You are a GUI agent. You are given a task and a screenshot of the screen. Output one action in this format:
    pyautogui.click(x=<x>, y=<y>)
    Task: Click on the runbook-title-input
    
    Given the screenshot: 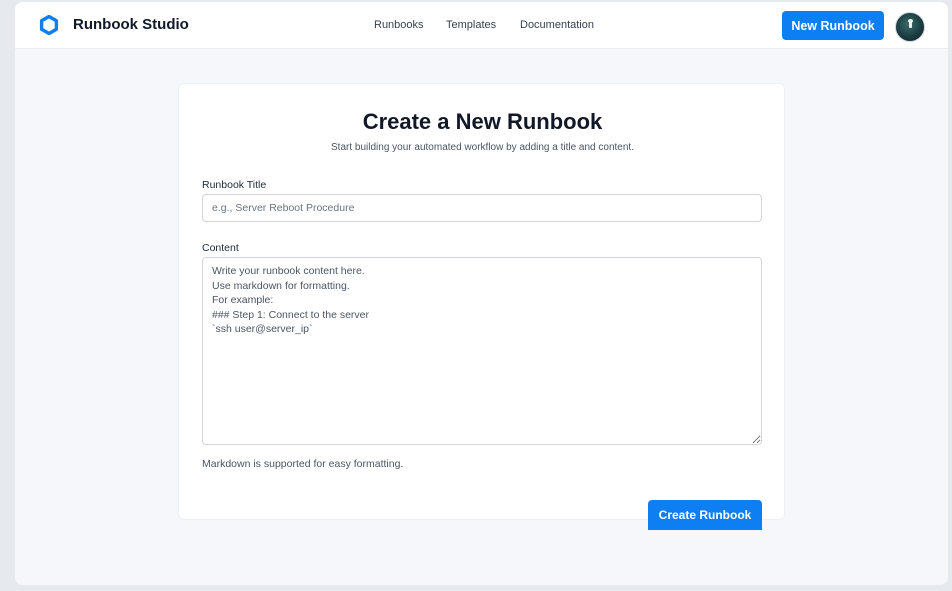 What is the action you would take?
    pyautogui.click(x=482, y=208)
    